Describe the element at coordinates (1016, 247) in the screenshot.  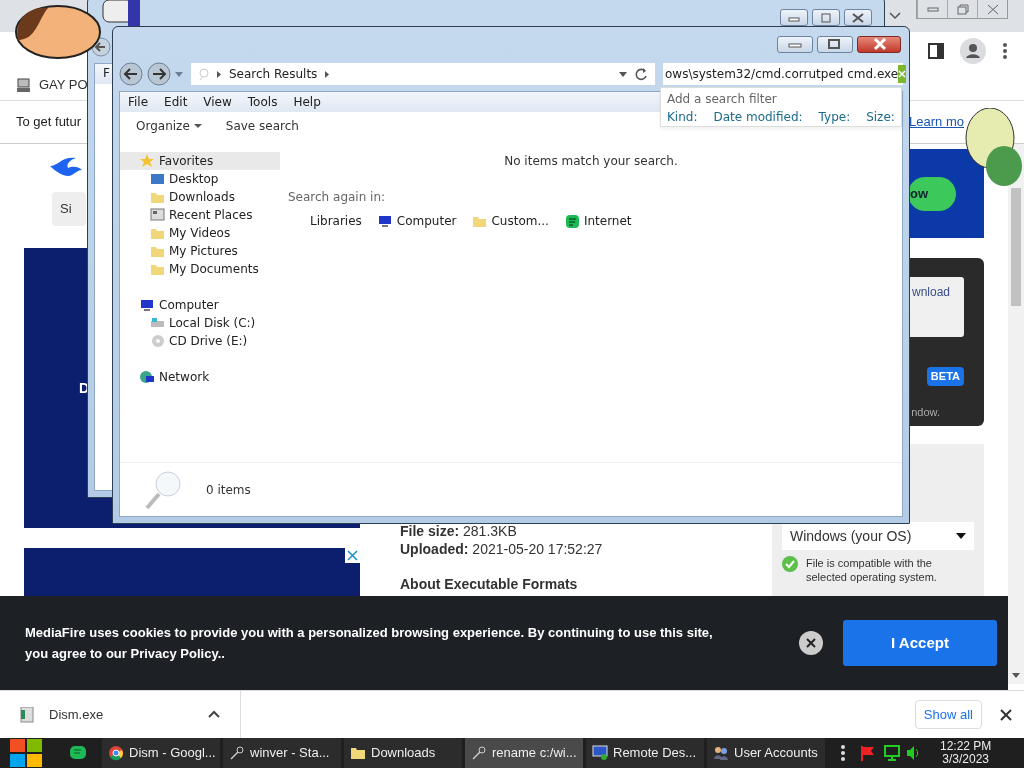
I see `scrollbar-thumb` at that location.